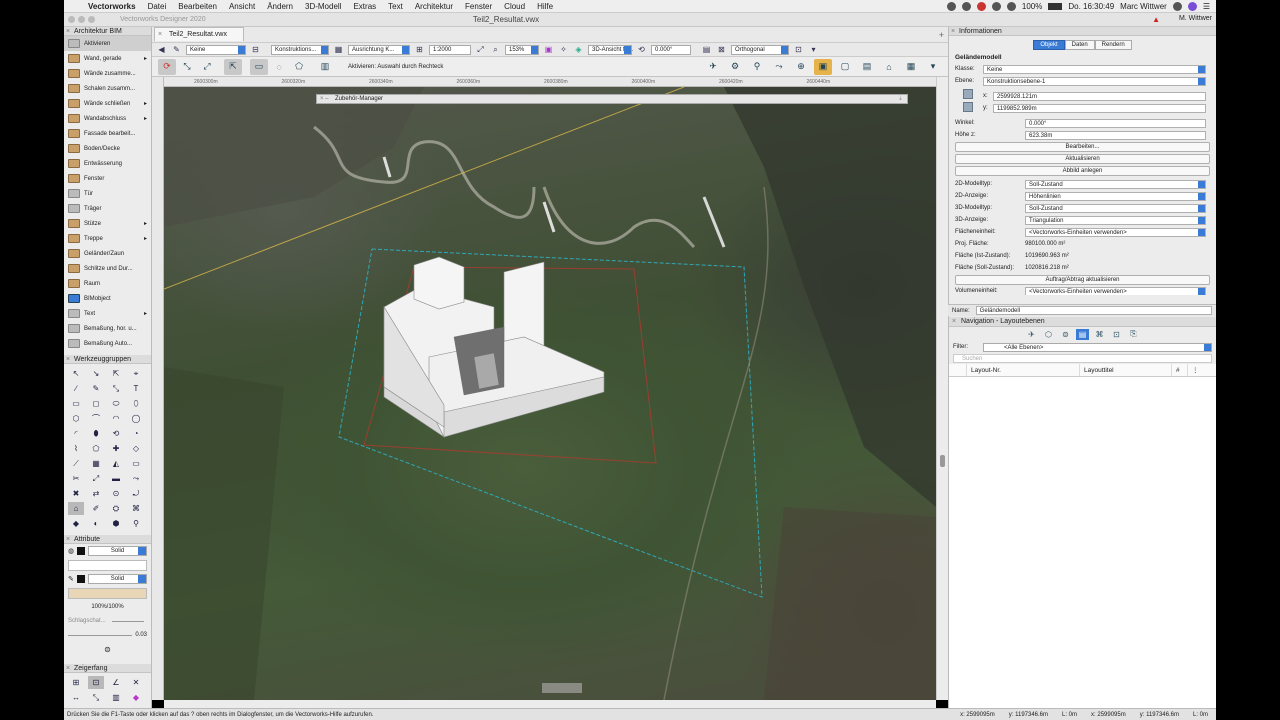 This screenshot has width=1280, height=720. What do you see at coordinates (176, 50) in the screenshot?
I see `class-visibility-icon: ✎` at bounding box center [176, 50].